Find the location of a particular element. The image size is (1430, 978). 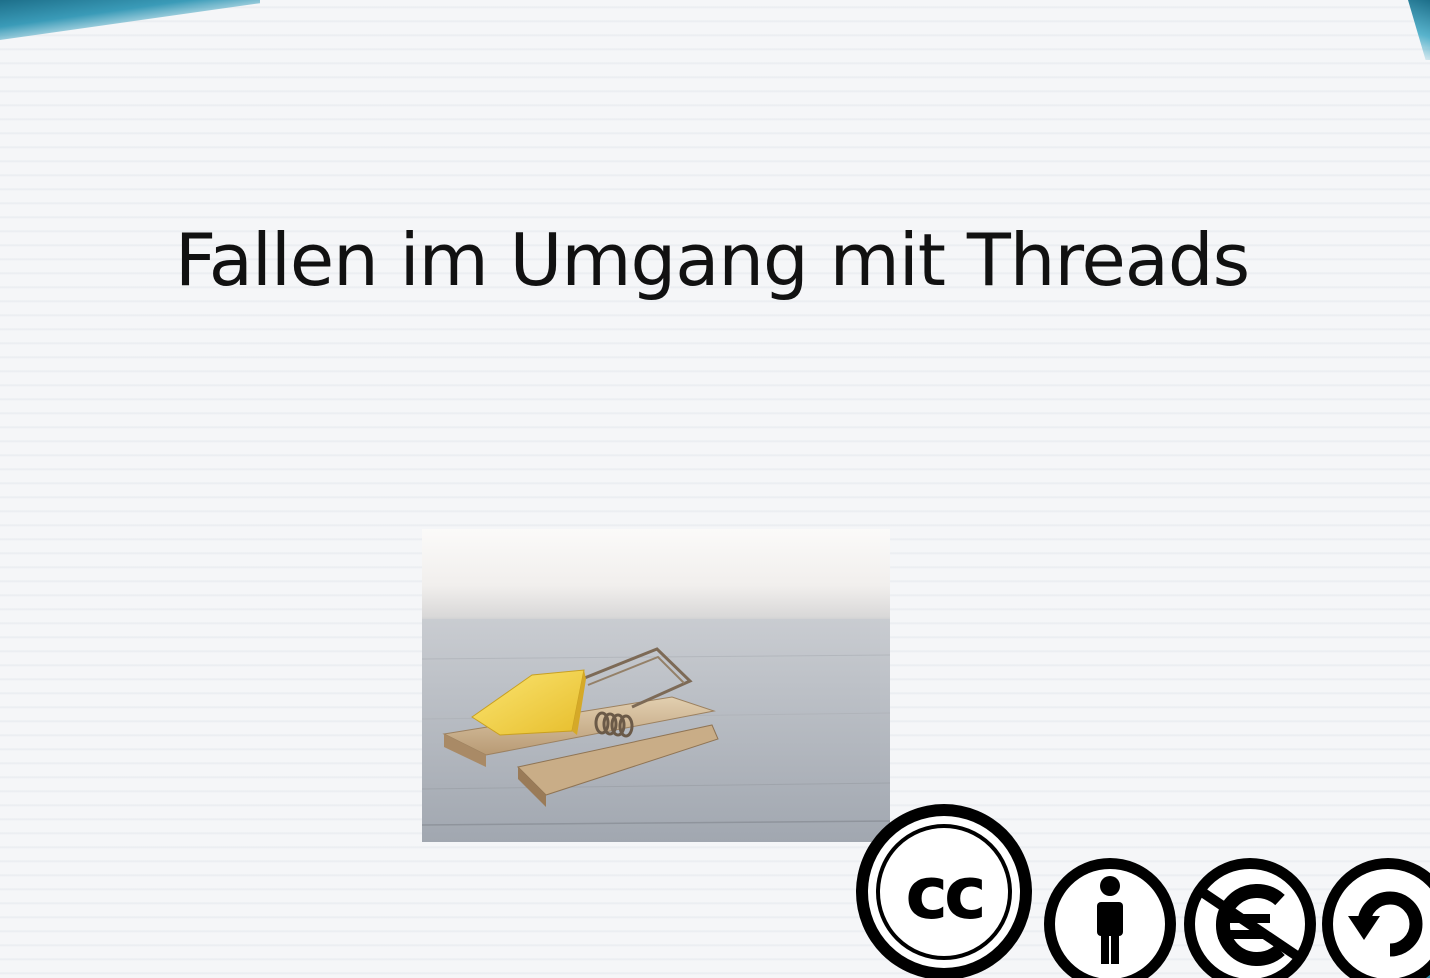

by-attribution-icon is located at coordinates (1110, 918).